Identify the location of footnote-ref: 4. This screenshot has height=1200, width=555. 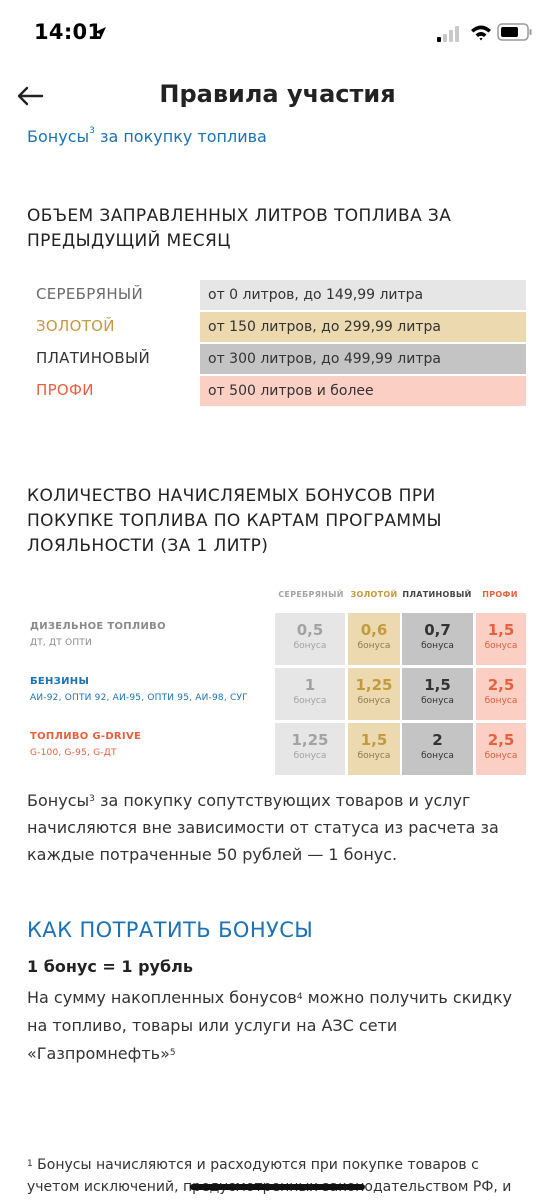
(299, 997).